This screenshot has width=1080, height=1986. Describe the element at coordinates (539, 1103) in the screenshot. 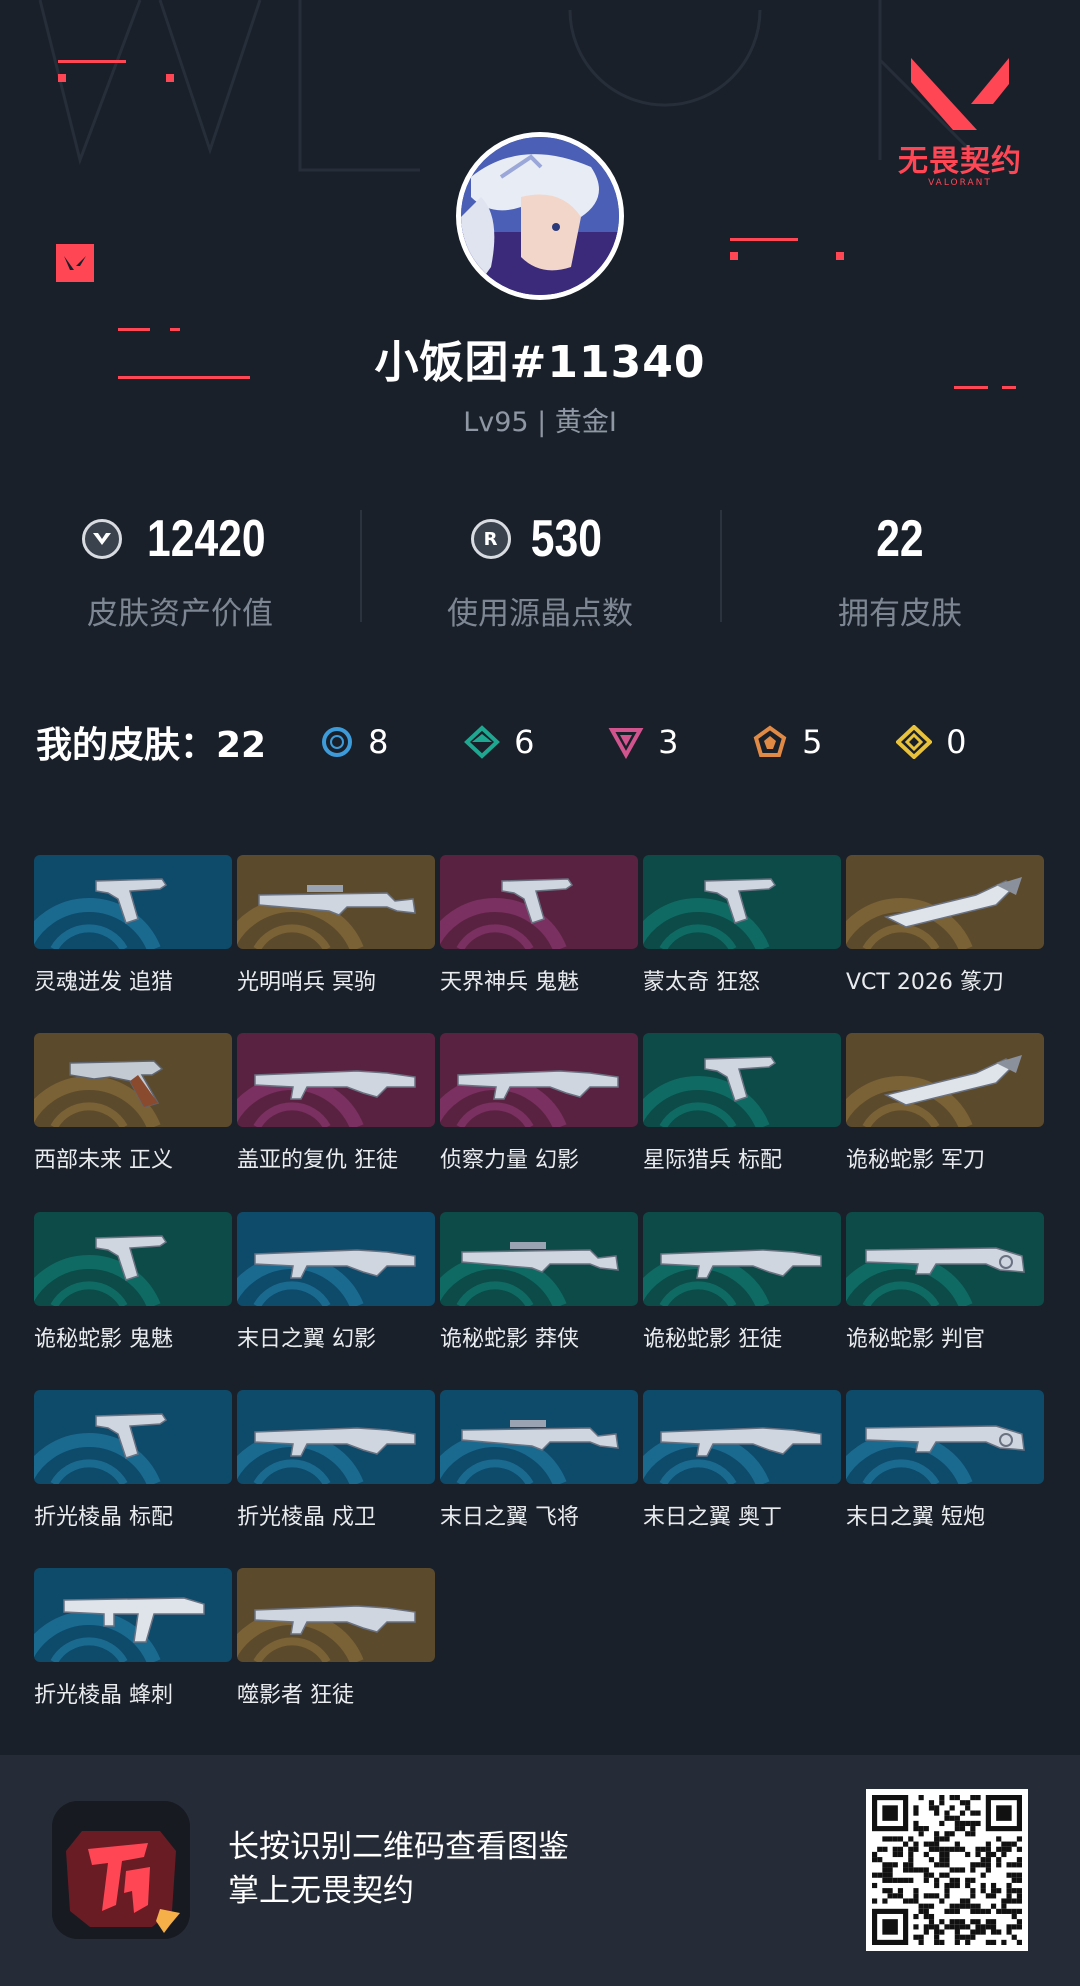

I see `skin-card: 侦察力量 幻影` at that location.